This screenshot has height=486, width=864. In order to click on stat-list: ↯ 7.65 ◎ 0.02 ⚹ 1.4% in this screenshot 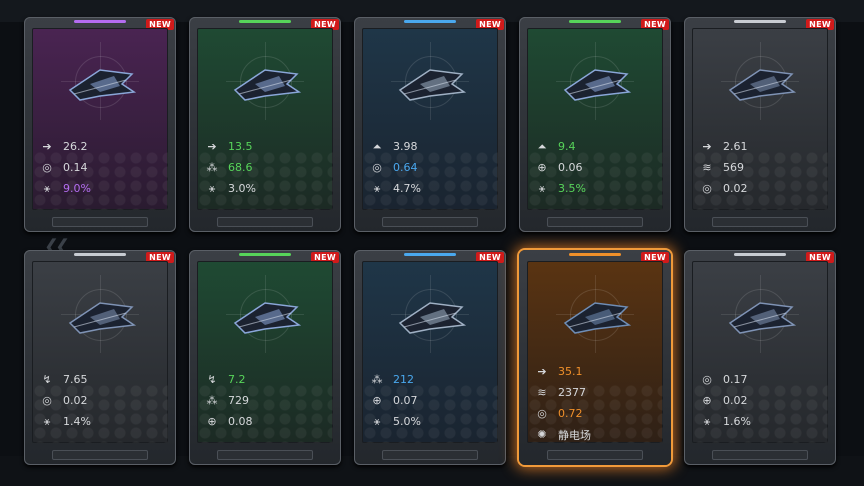, I will do `click(102, 400)`.